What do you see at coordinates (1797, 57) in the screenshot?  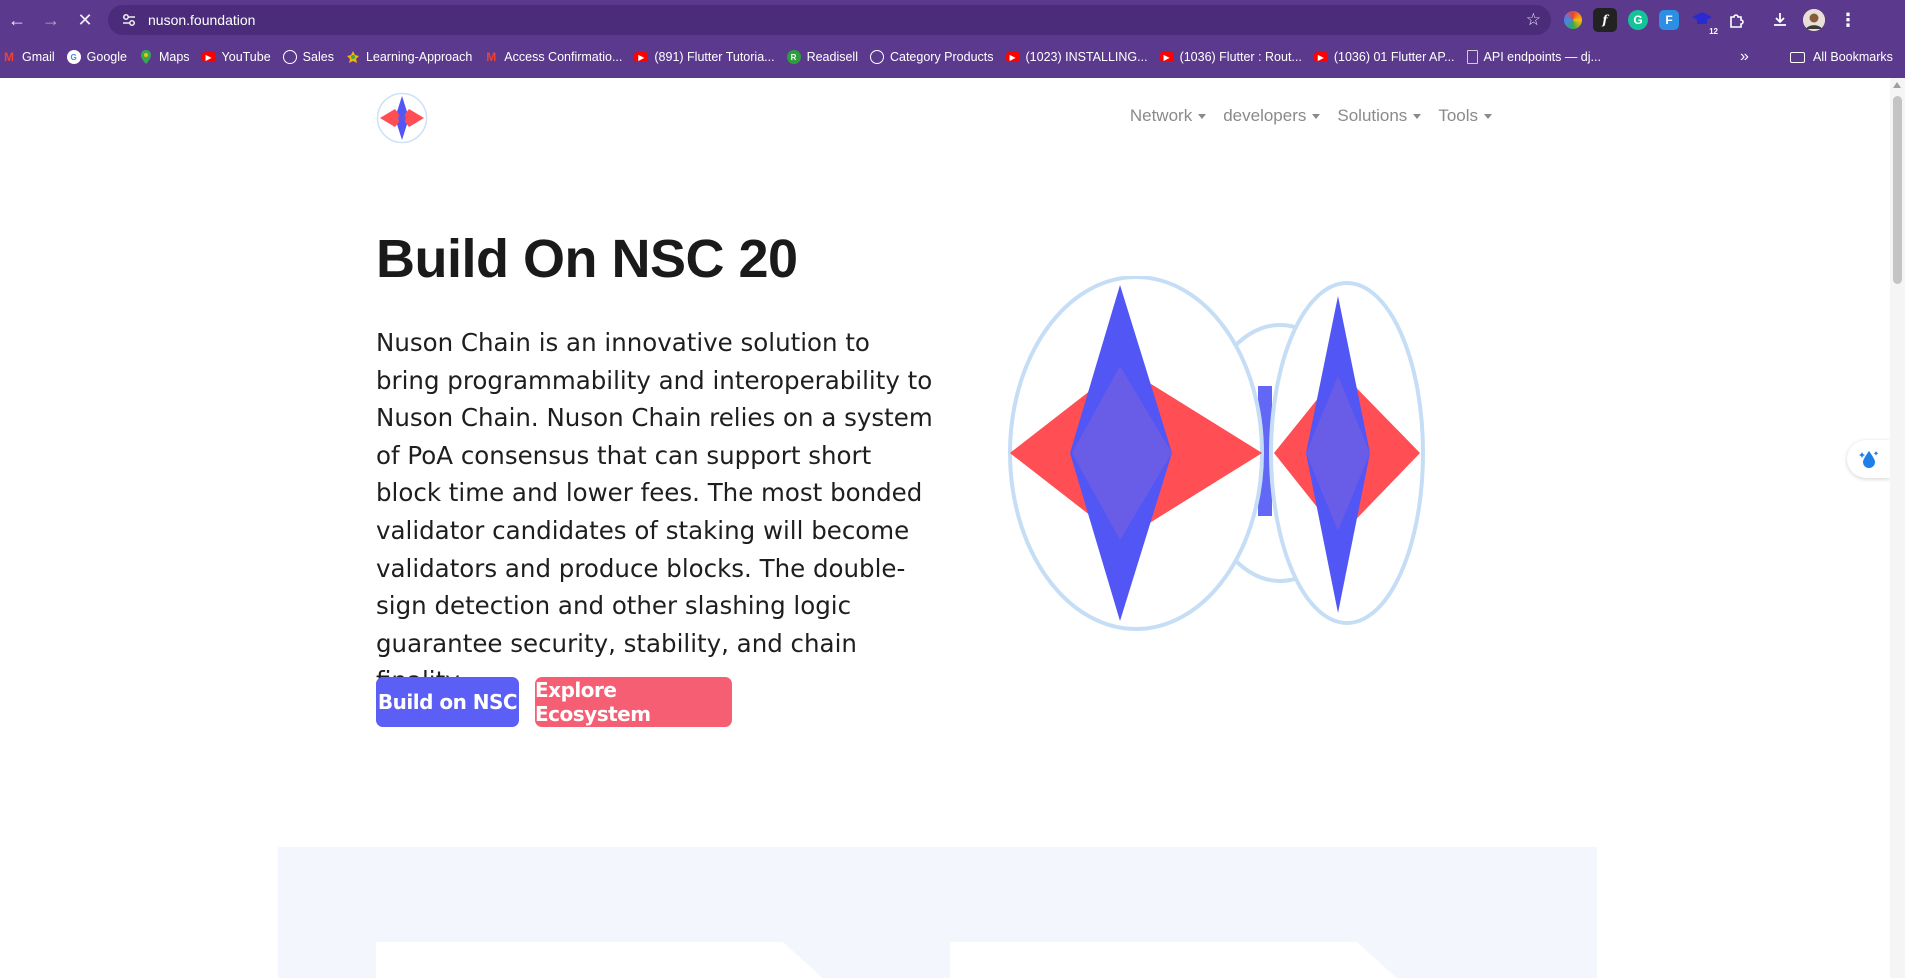 I see `folder-icon` at bounding box center [1797, 57].